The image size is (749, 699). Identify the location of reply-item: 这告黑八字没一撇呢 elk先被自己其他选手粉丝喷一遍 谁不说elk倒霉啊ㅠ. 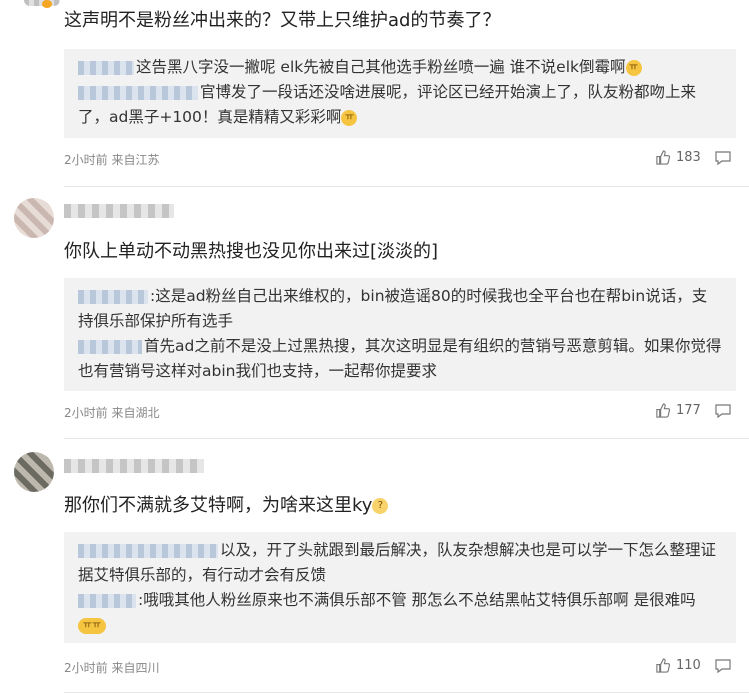
(400, 67).